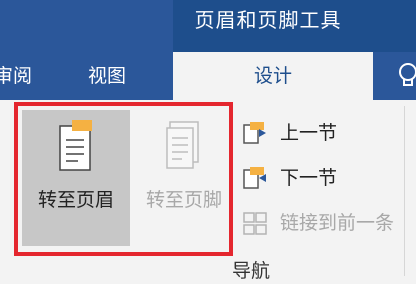  I want to click on link-icon, so click(255, 223).